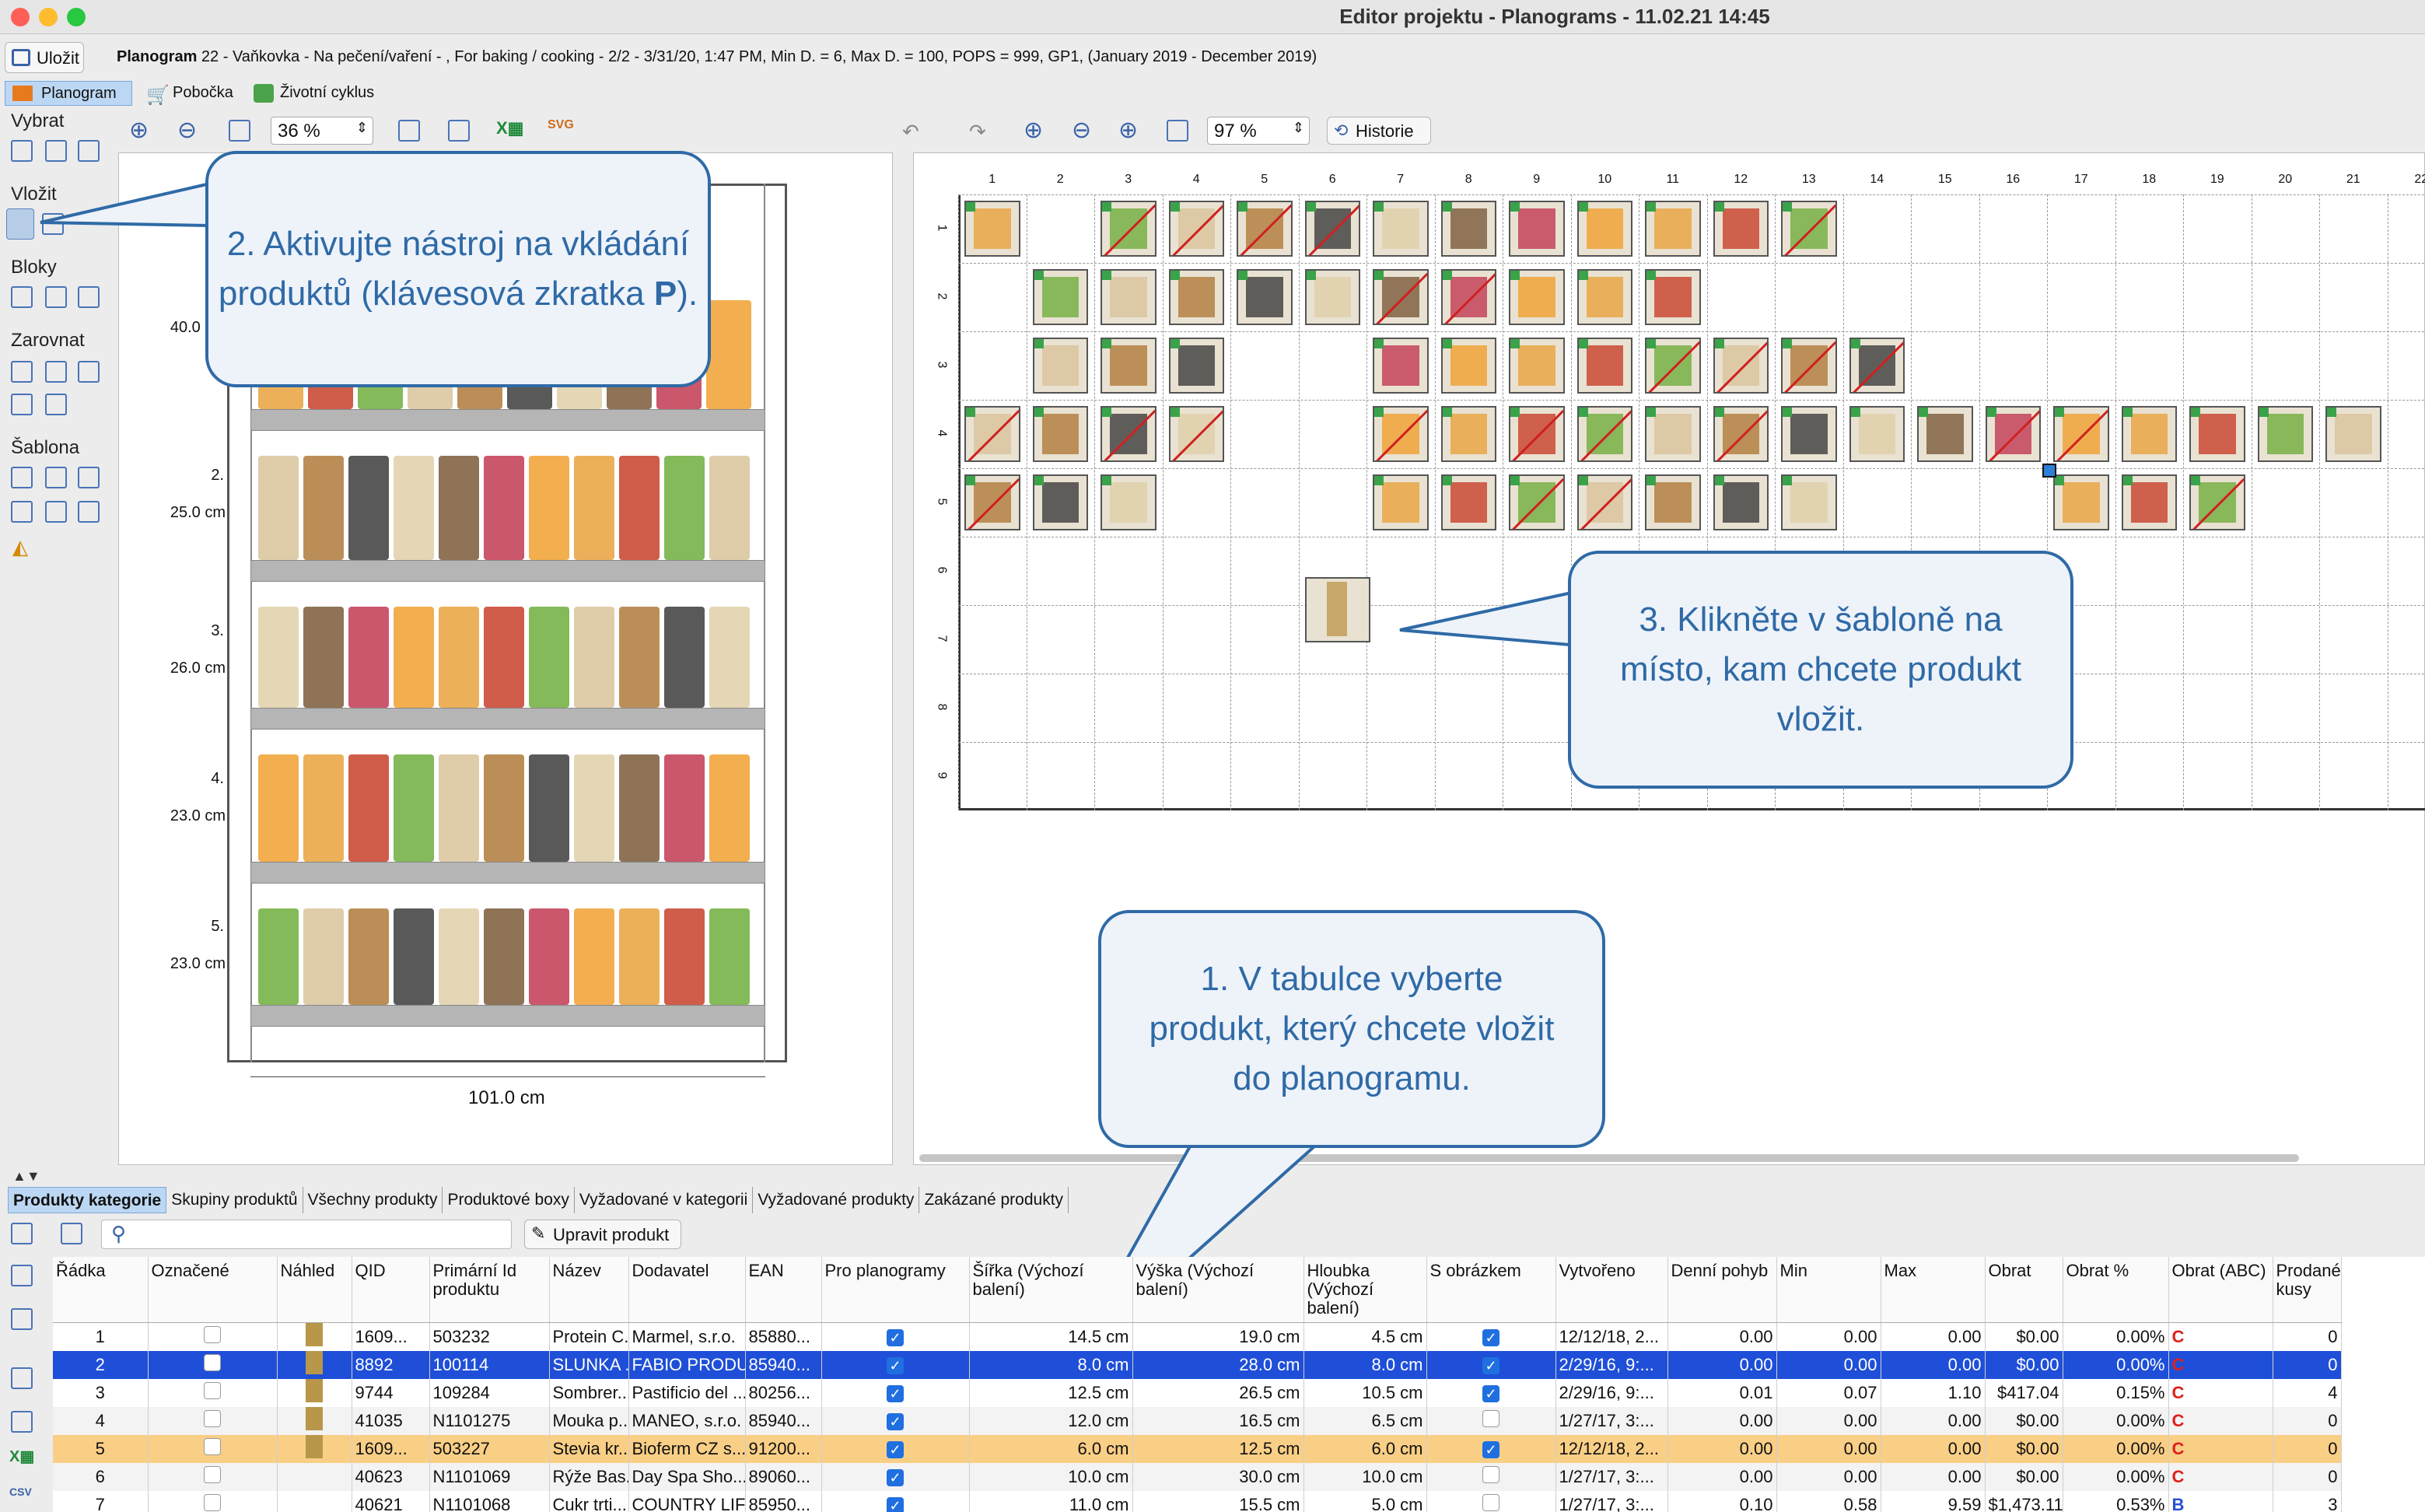  I want to click on side-excel-icon: X▦, so click(21, 1457).